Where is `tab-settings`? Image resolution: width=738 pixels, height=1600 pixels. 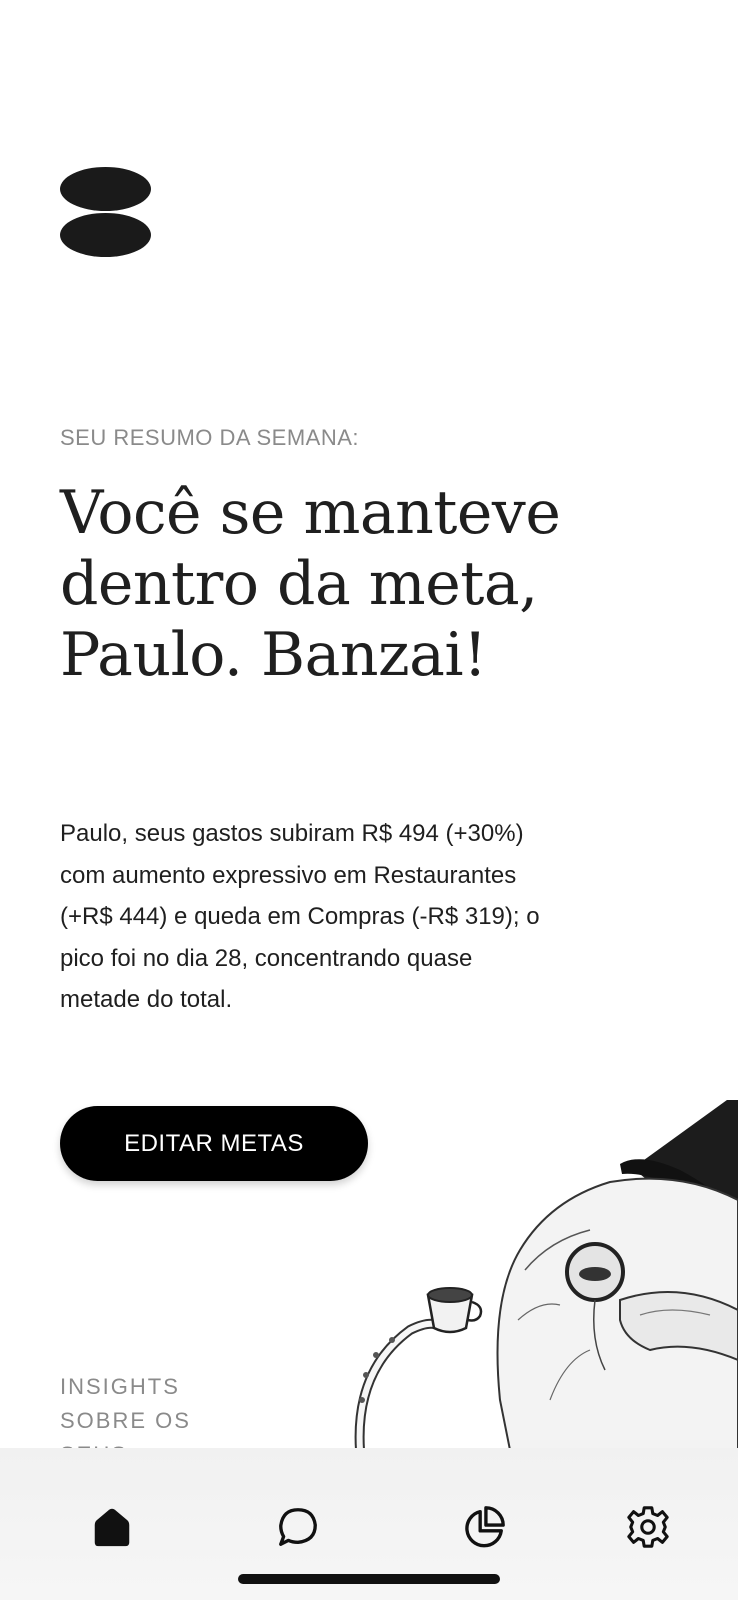
tab-settings is located at coordinates (648, 1527).